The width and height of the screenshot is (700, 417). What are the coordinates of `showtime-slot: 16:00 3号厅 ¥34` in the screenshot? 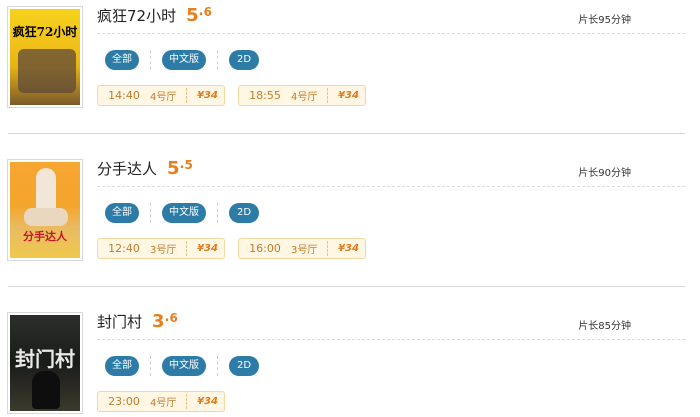 It's located at (302, 248).